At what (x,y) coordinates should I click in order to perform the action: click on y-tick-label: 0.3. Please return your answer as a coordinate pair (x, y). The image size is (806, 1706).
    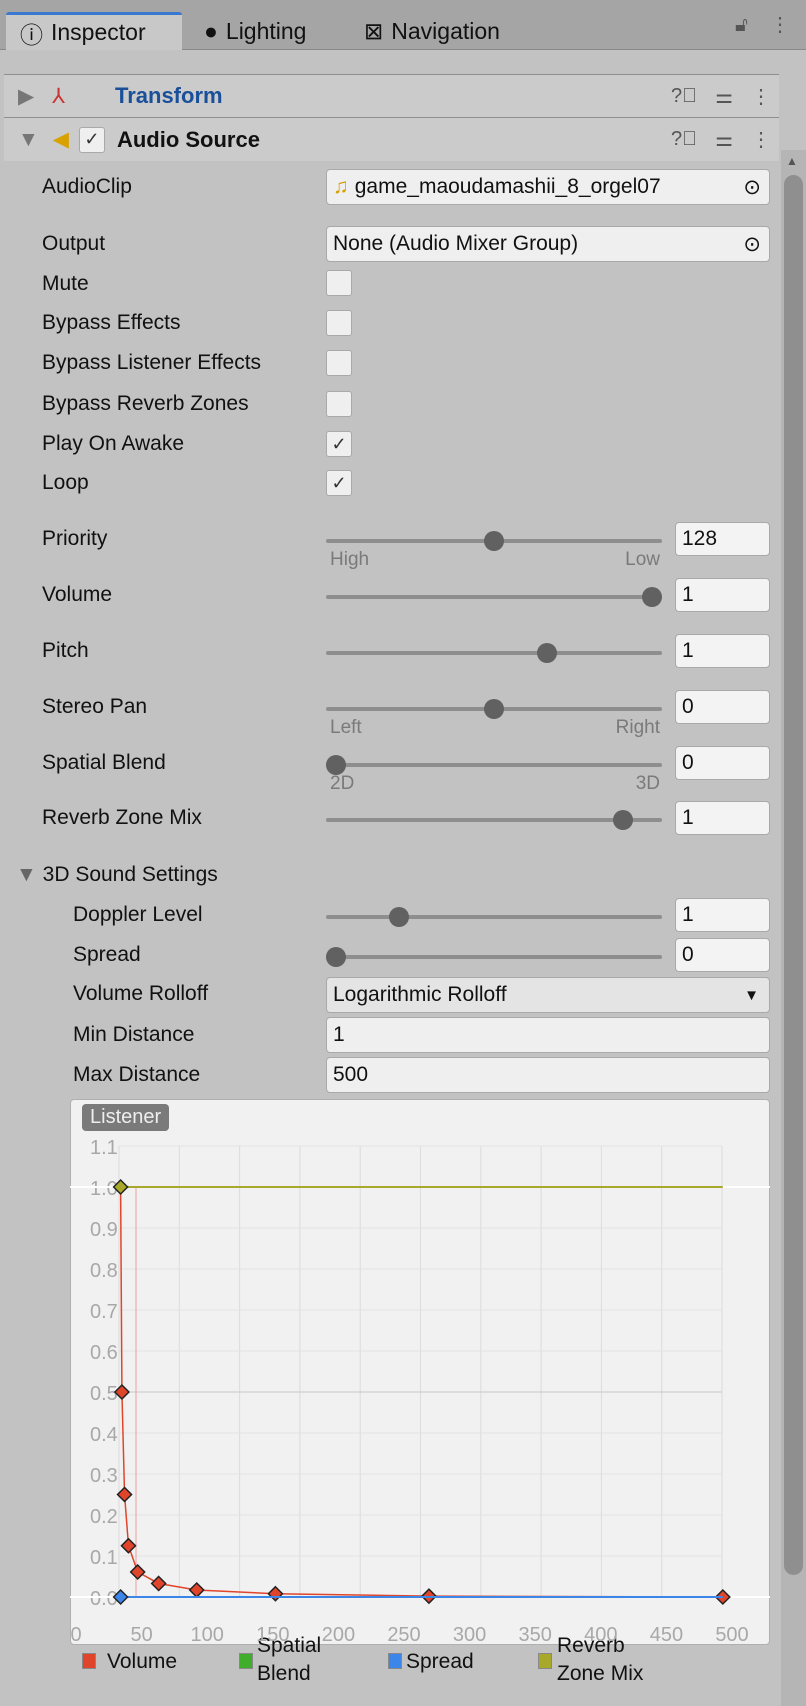
    Looking at the image, I should click on (104, 1476).